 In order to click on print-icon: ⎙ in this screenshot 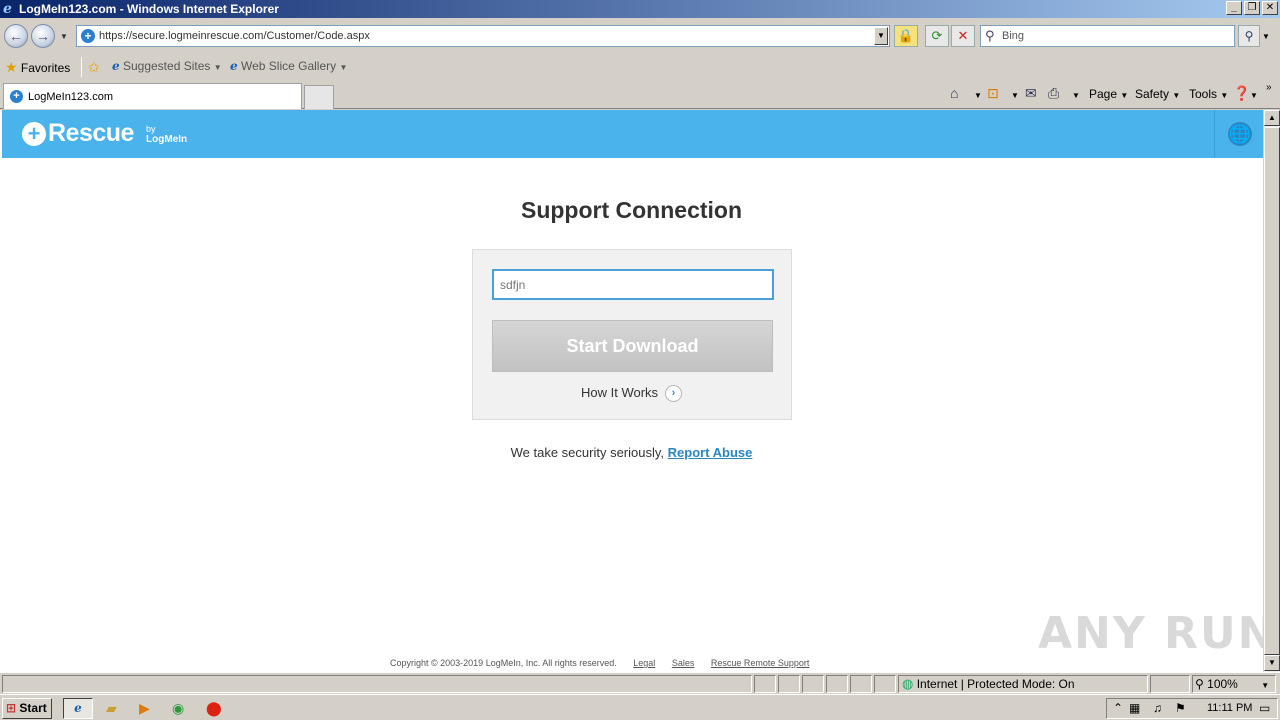, I will do `click(1053, 93)`.